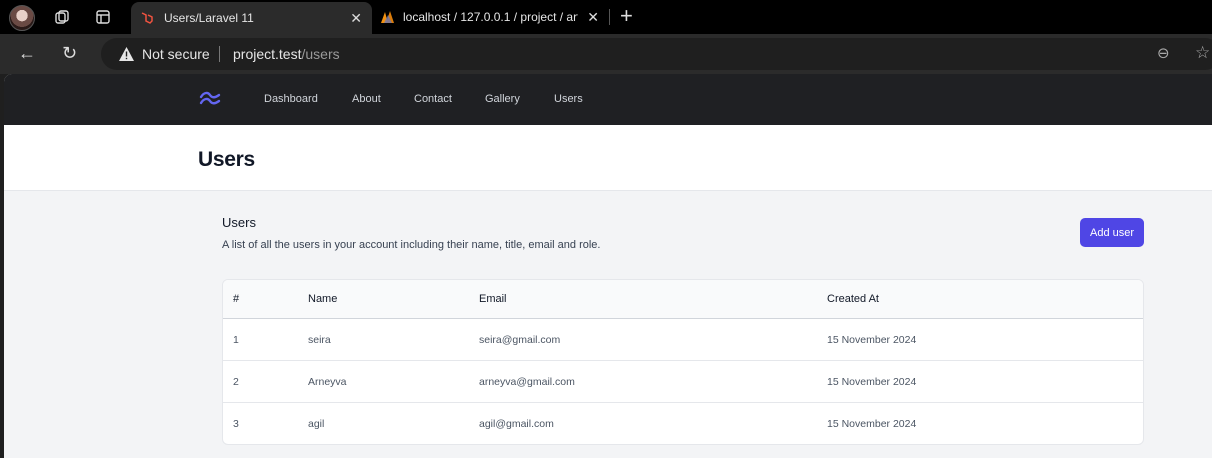  Describe the element at coordinates (210, 99) in the screenshot. I see `tailwind-logo-icon` at that location.